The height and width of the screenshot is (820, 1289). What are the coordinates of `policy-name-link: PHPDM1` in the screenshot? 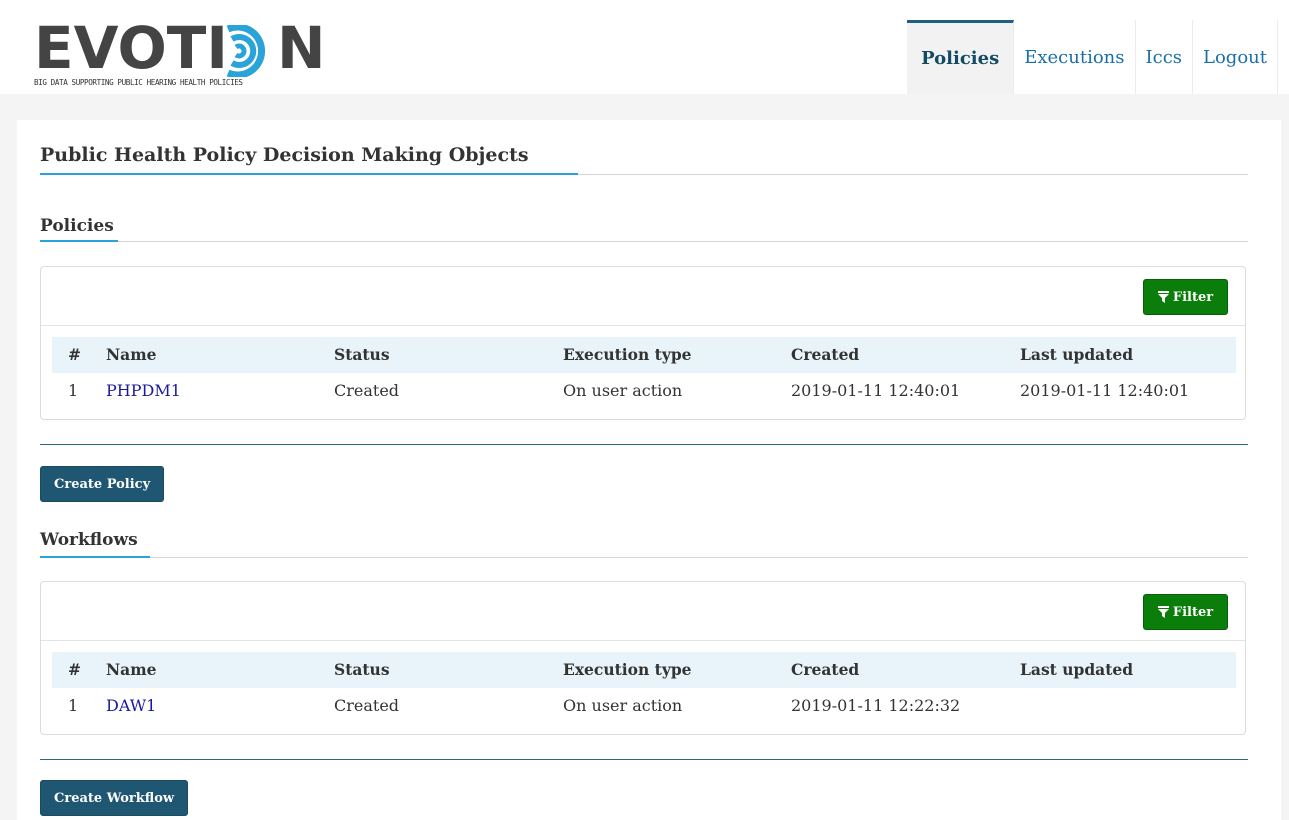 It's located at (143, 391).